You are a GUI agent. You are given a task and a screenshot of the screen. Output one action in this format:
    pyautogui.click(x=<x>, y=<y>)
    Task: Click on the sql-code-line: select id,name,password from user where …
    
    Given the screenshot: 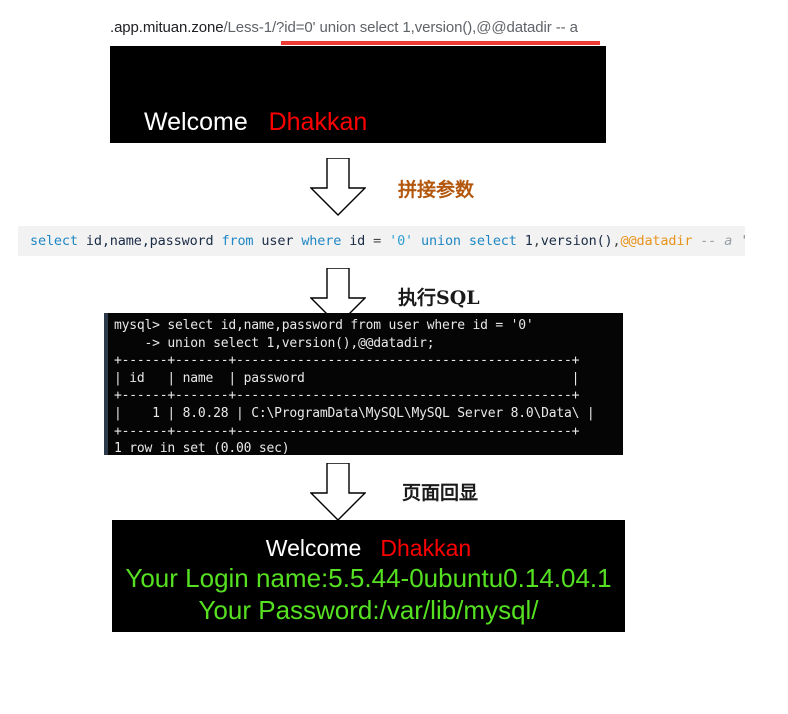 What is the action you would take?
    pyautogui.click(x=387, y=241)
    